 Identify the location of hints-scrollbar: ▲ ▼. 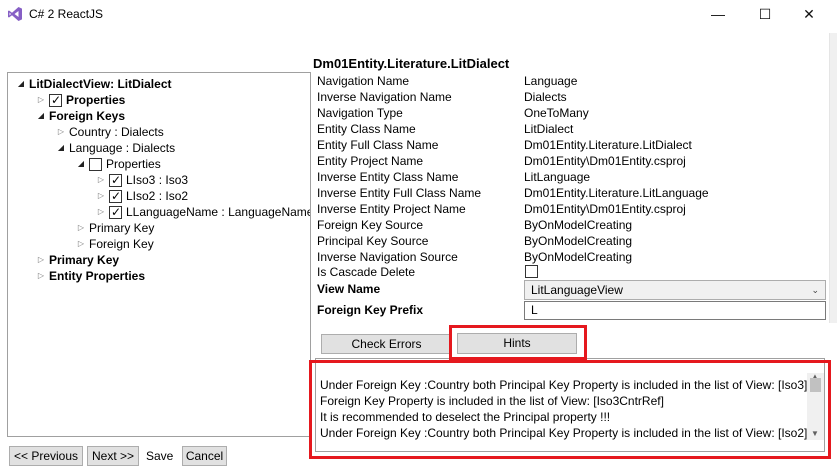
(815, 406).